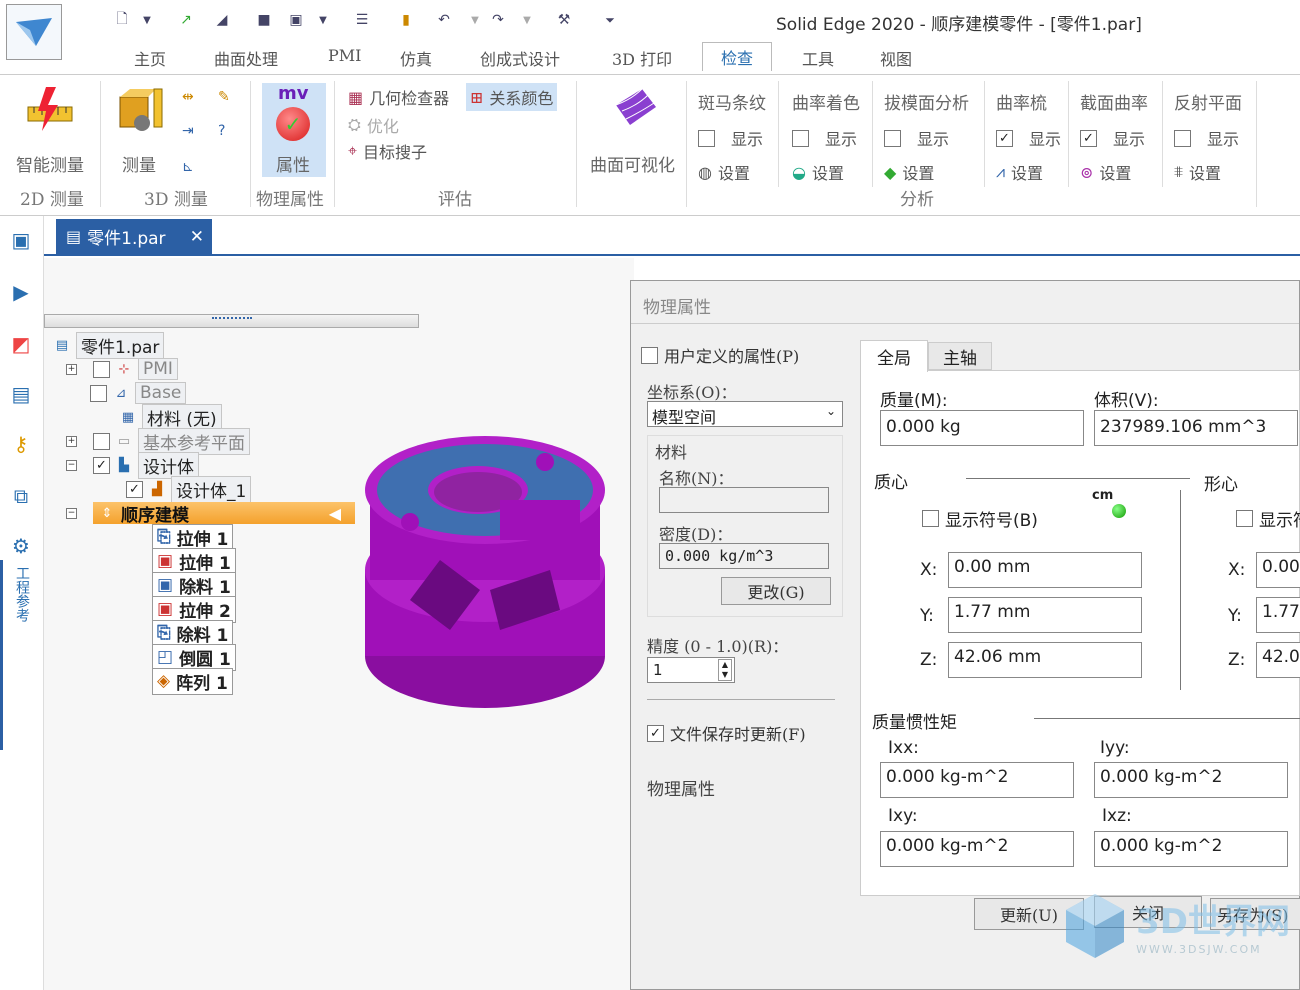  I want to click on curvature-comb-settings: ⩘ 设置, so click(1028, 172).